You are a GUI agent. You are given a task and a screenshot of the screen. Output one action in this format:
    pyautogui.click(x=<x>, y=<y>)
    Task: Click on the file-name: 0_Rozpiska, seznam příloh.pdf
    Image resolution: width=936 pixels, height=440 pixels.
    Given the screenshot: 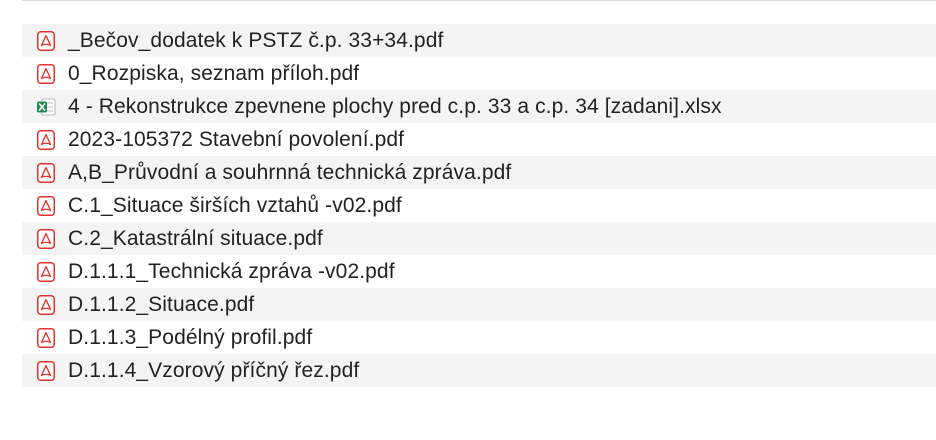 What is the action you would take?
    pyautogui.click(x=214, y=73)
    